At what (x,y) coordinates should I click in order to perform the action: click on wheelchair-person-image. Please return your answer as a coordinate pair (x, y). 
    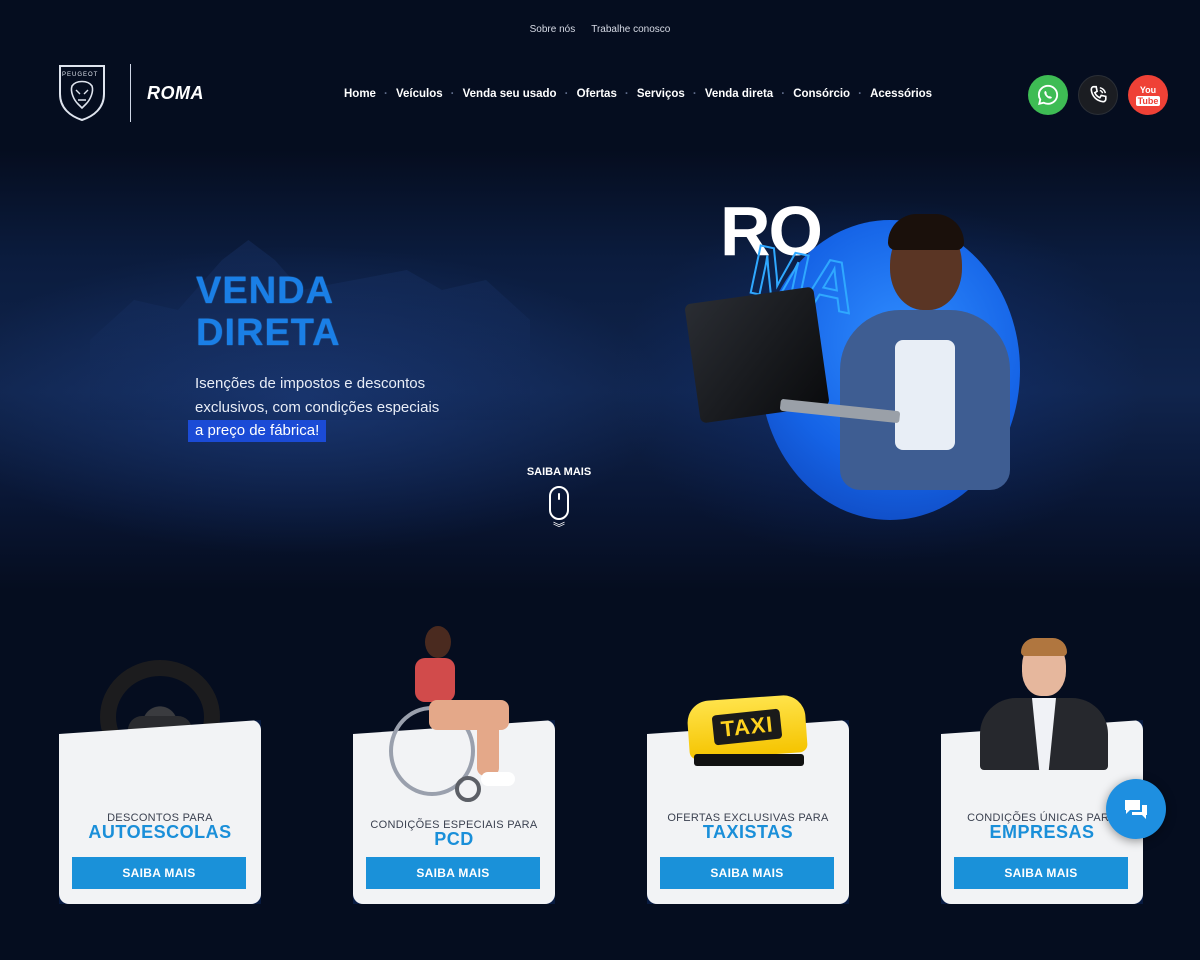
    Looking at the image, I should click on (455, 716).